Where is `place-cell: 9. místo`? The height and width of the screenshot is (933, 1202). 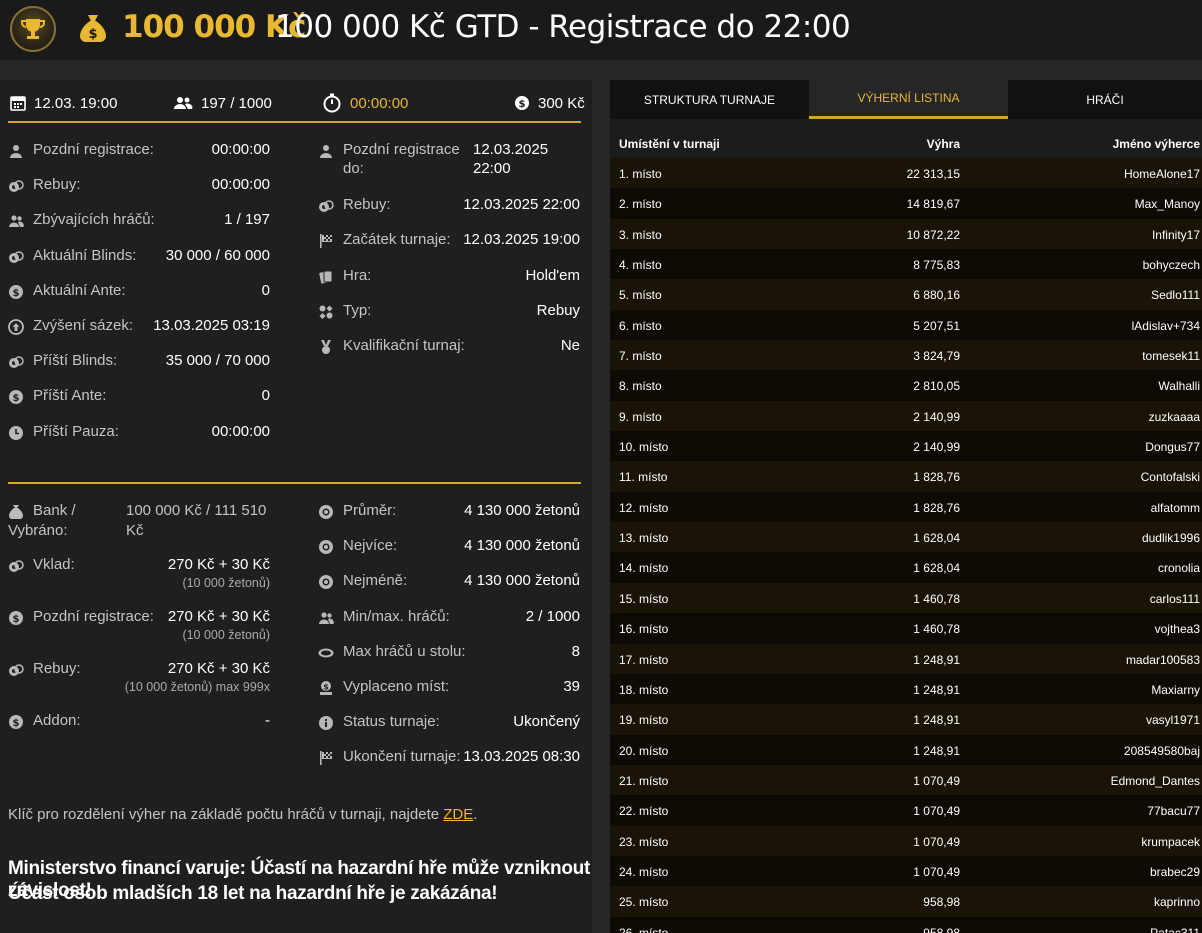 place-cell: 9. místo is located at coordinates (640, 416).